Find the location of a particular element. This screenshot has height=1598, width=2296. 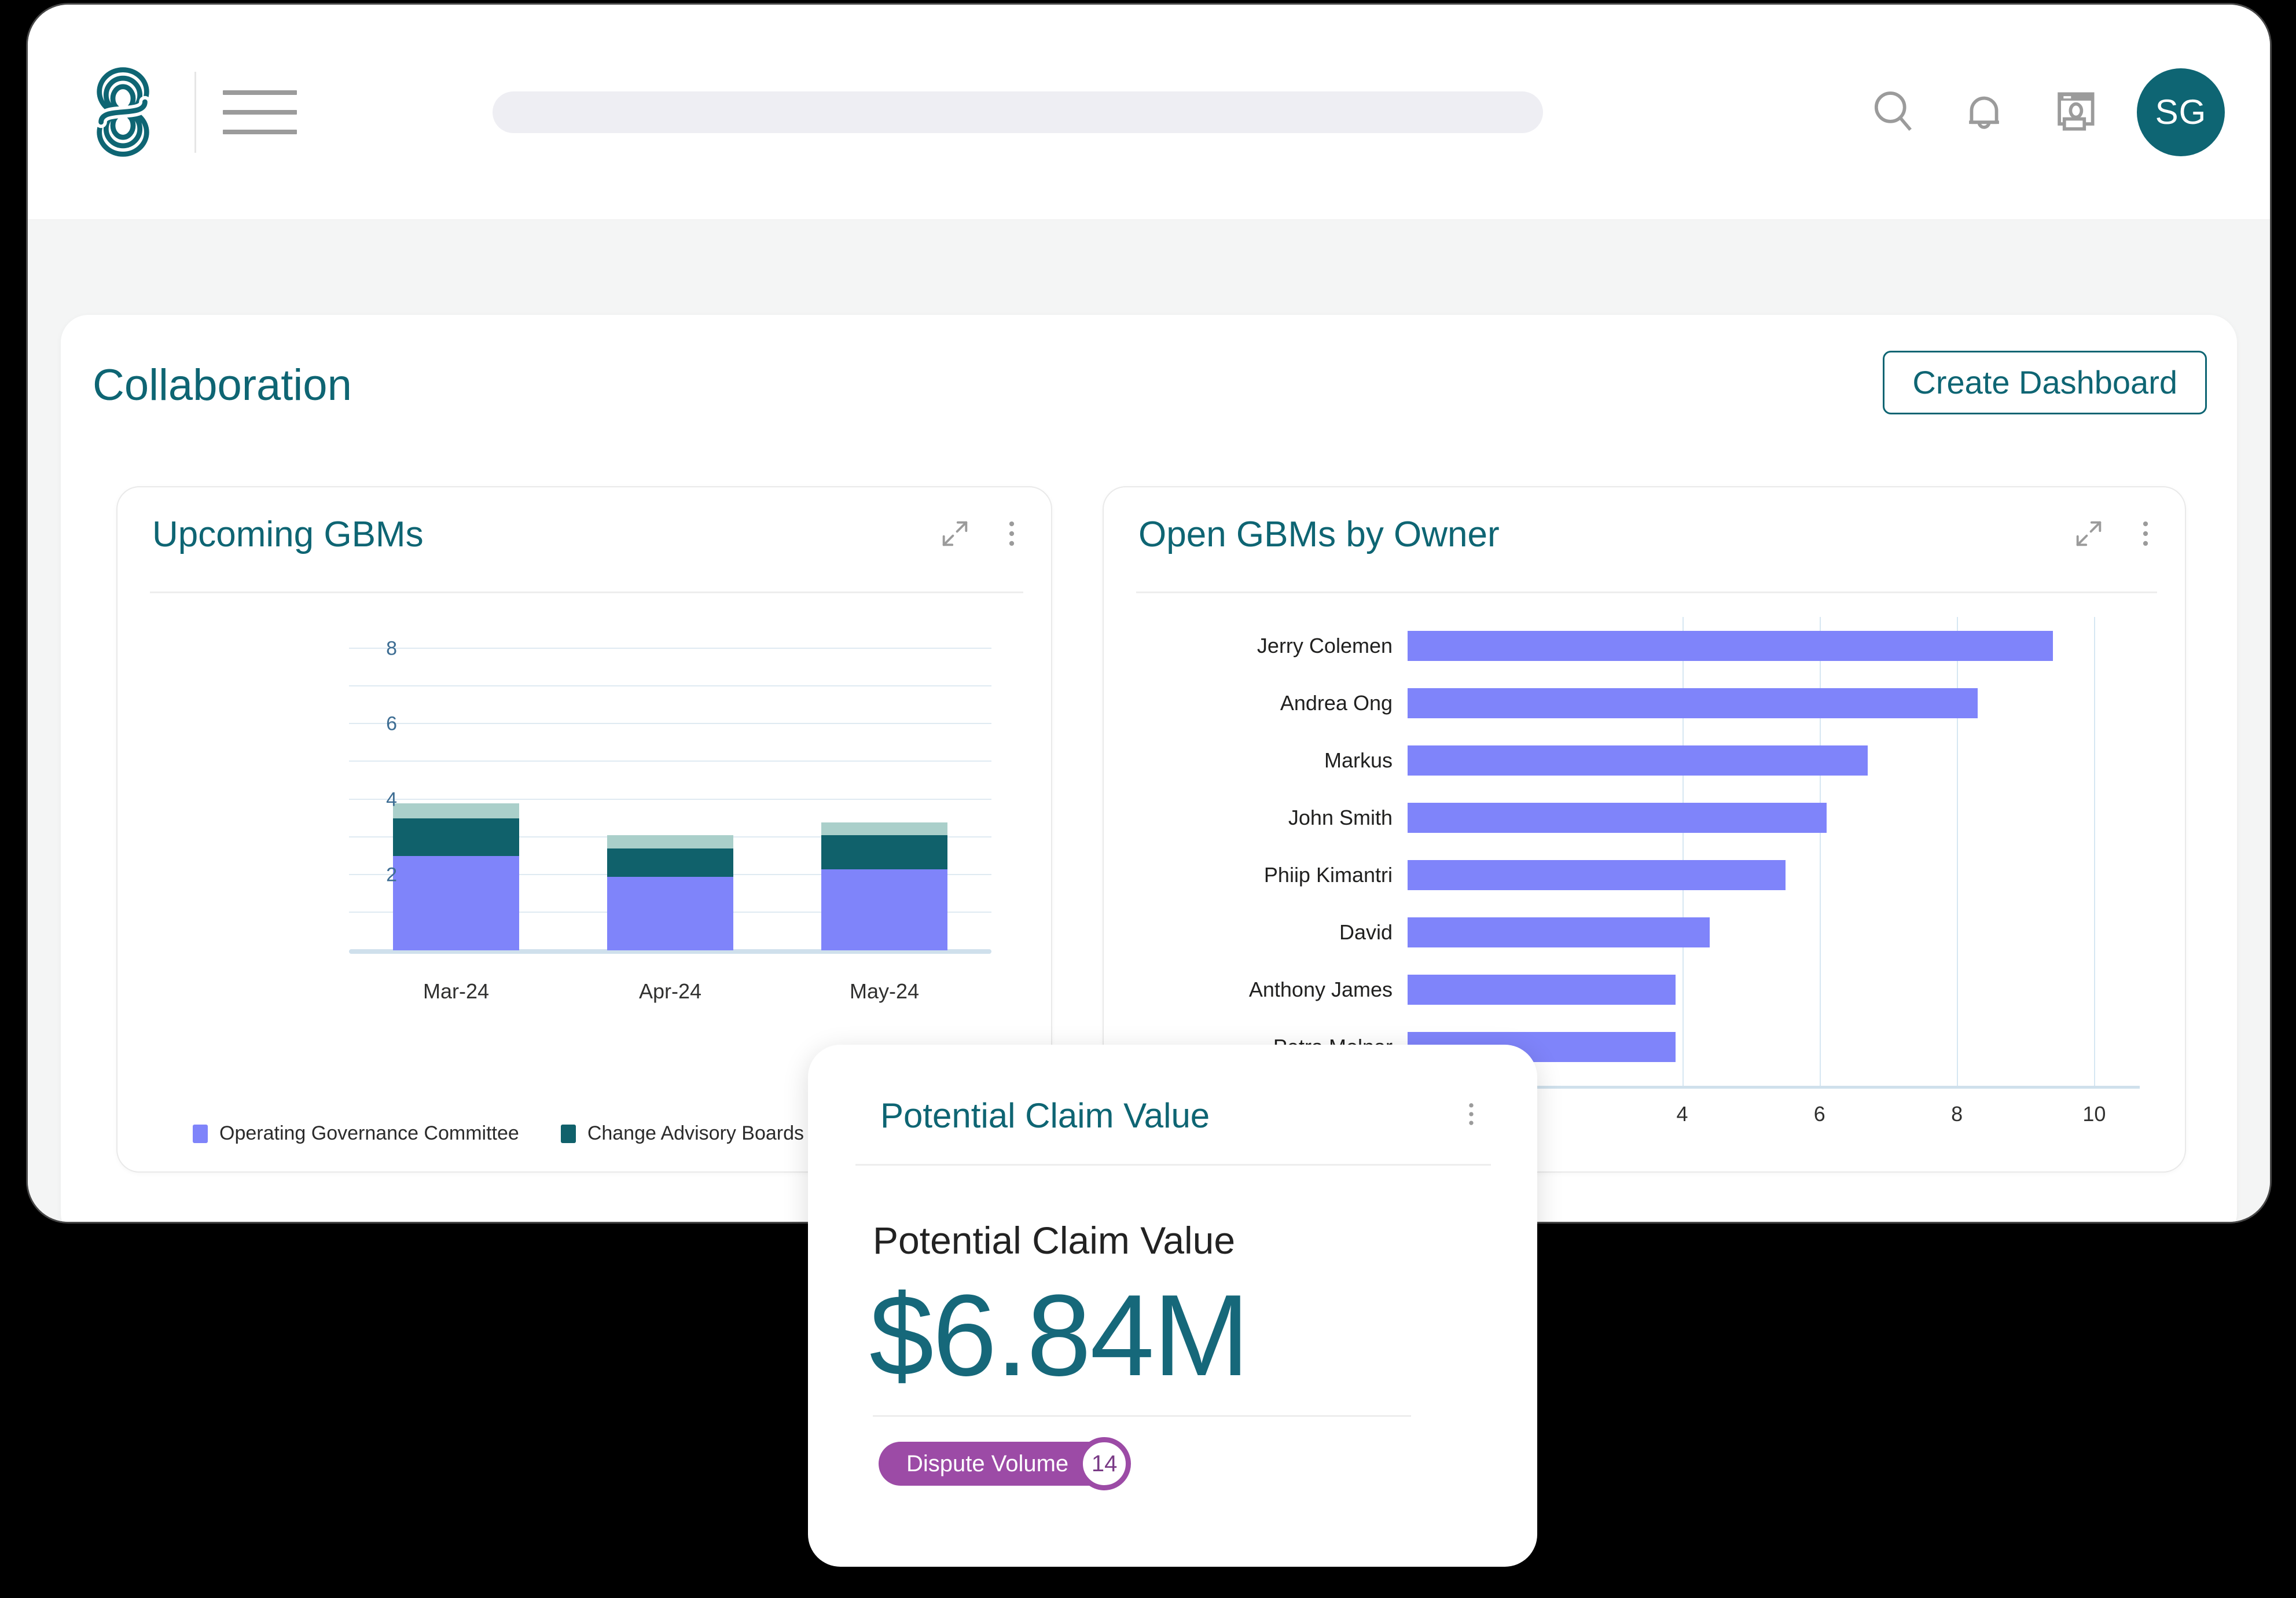

bar-category-label: John Smith is located at coordinates (1340, 817).